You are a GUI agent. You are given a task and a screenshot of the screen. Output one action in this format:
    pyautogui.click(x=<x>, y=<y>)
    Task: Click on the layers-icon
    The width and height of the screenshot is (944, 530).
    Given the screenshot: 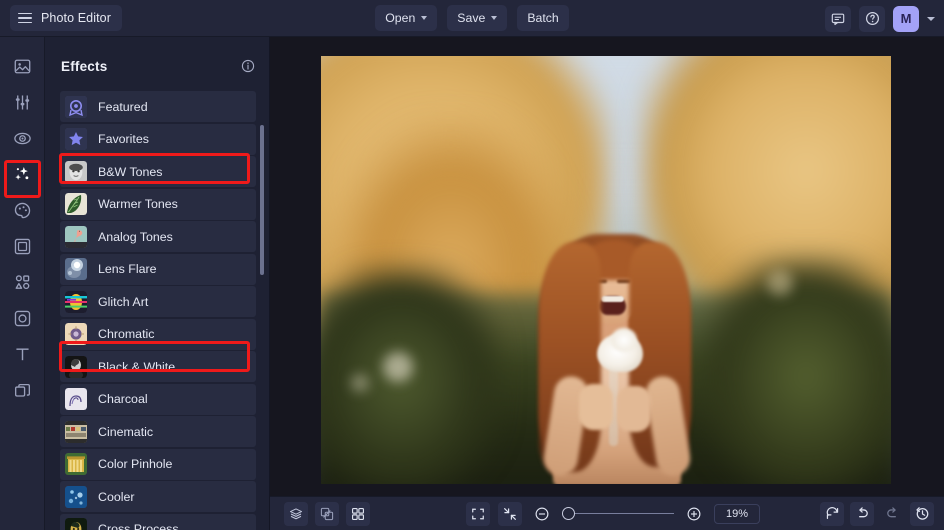 What is the action you would take?
    pyautogui.click(x=22, y=390)
    